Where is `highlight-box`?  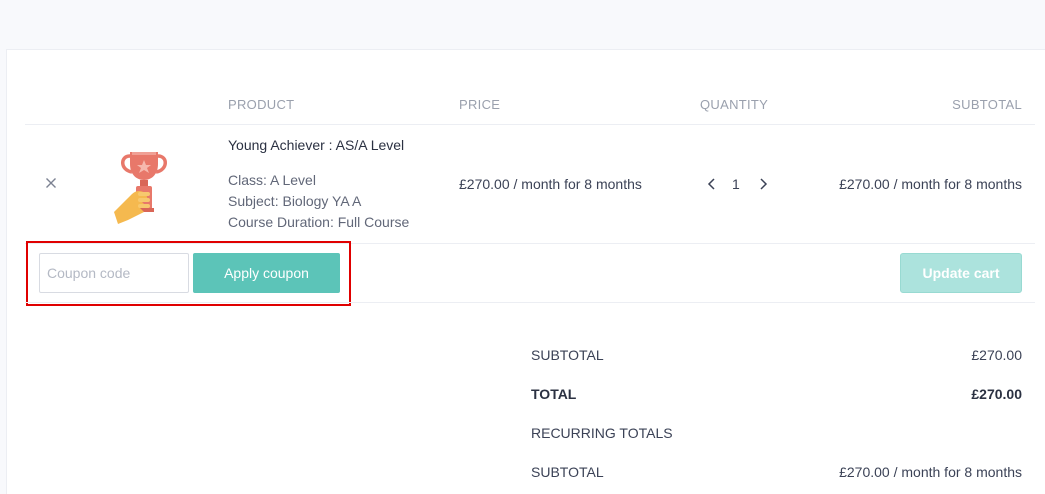 highlight-box is located at coordinates (188, 273).